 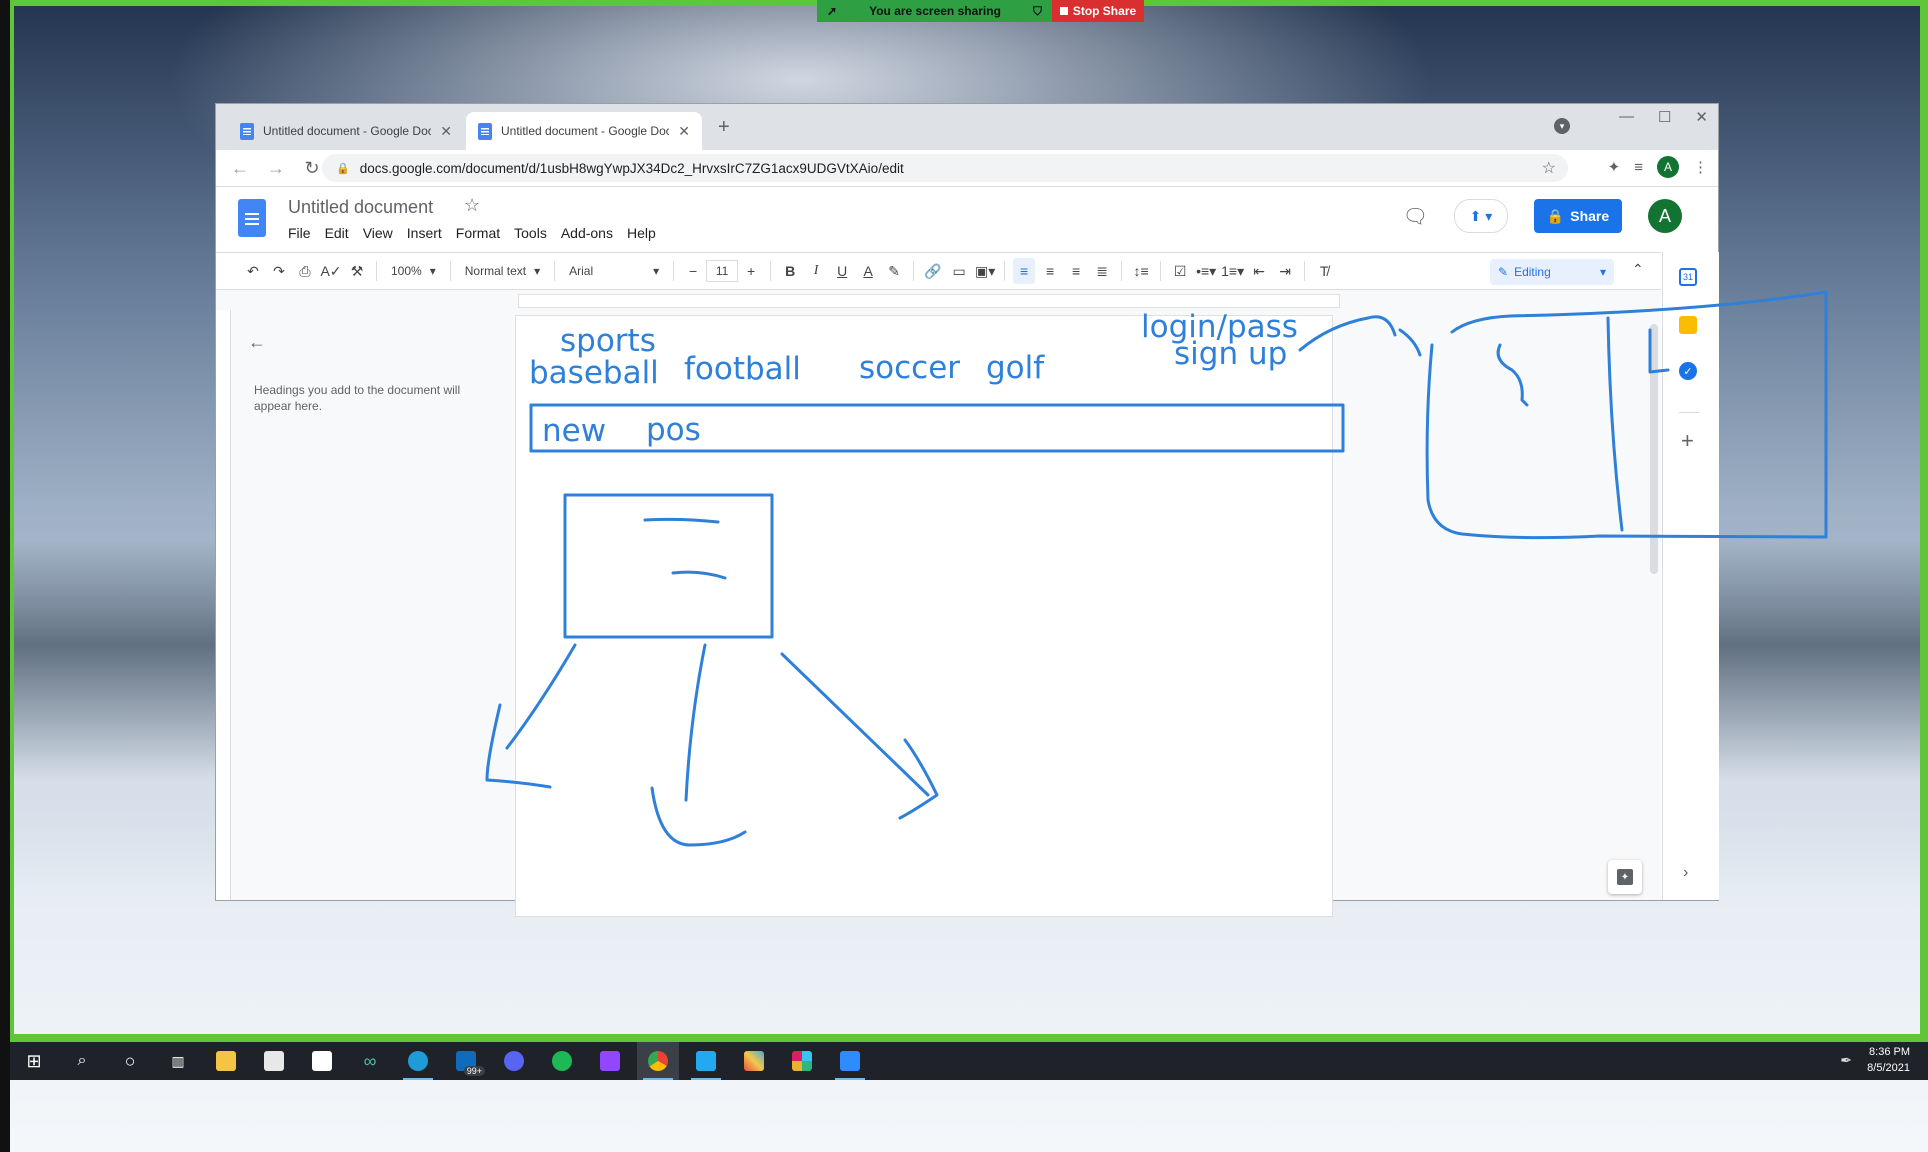 What do you see at coordinates (610, 1061) in the screenshot?
I see `twitch-icon` at bounding box center [610, 1061].